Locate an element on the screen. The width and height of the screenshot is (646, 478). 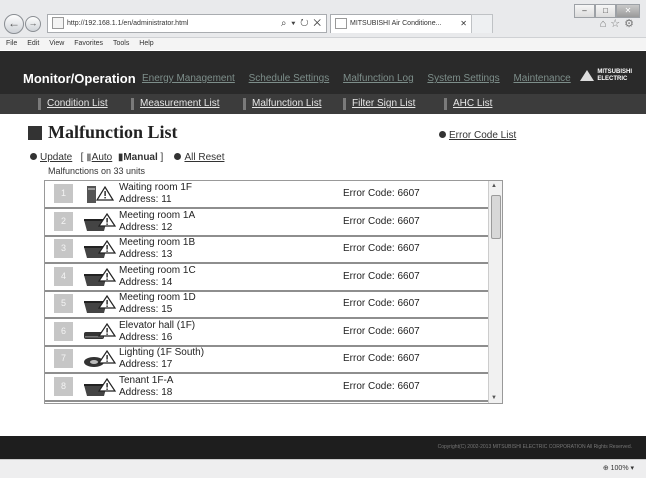
browser-statusbar: ⊕ 100% ▾ is located at coordinates (323, 468).